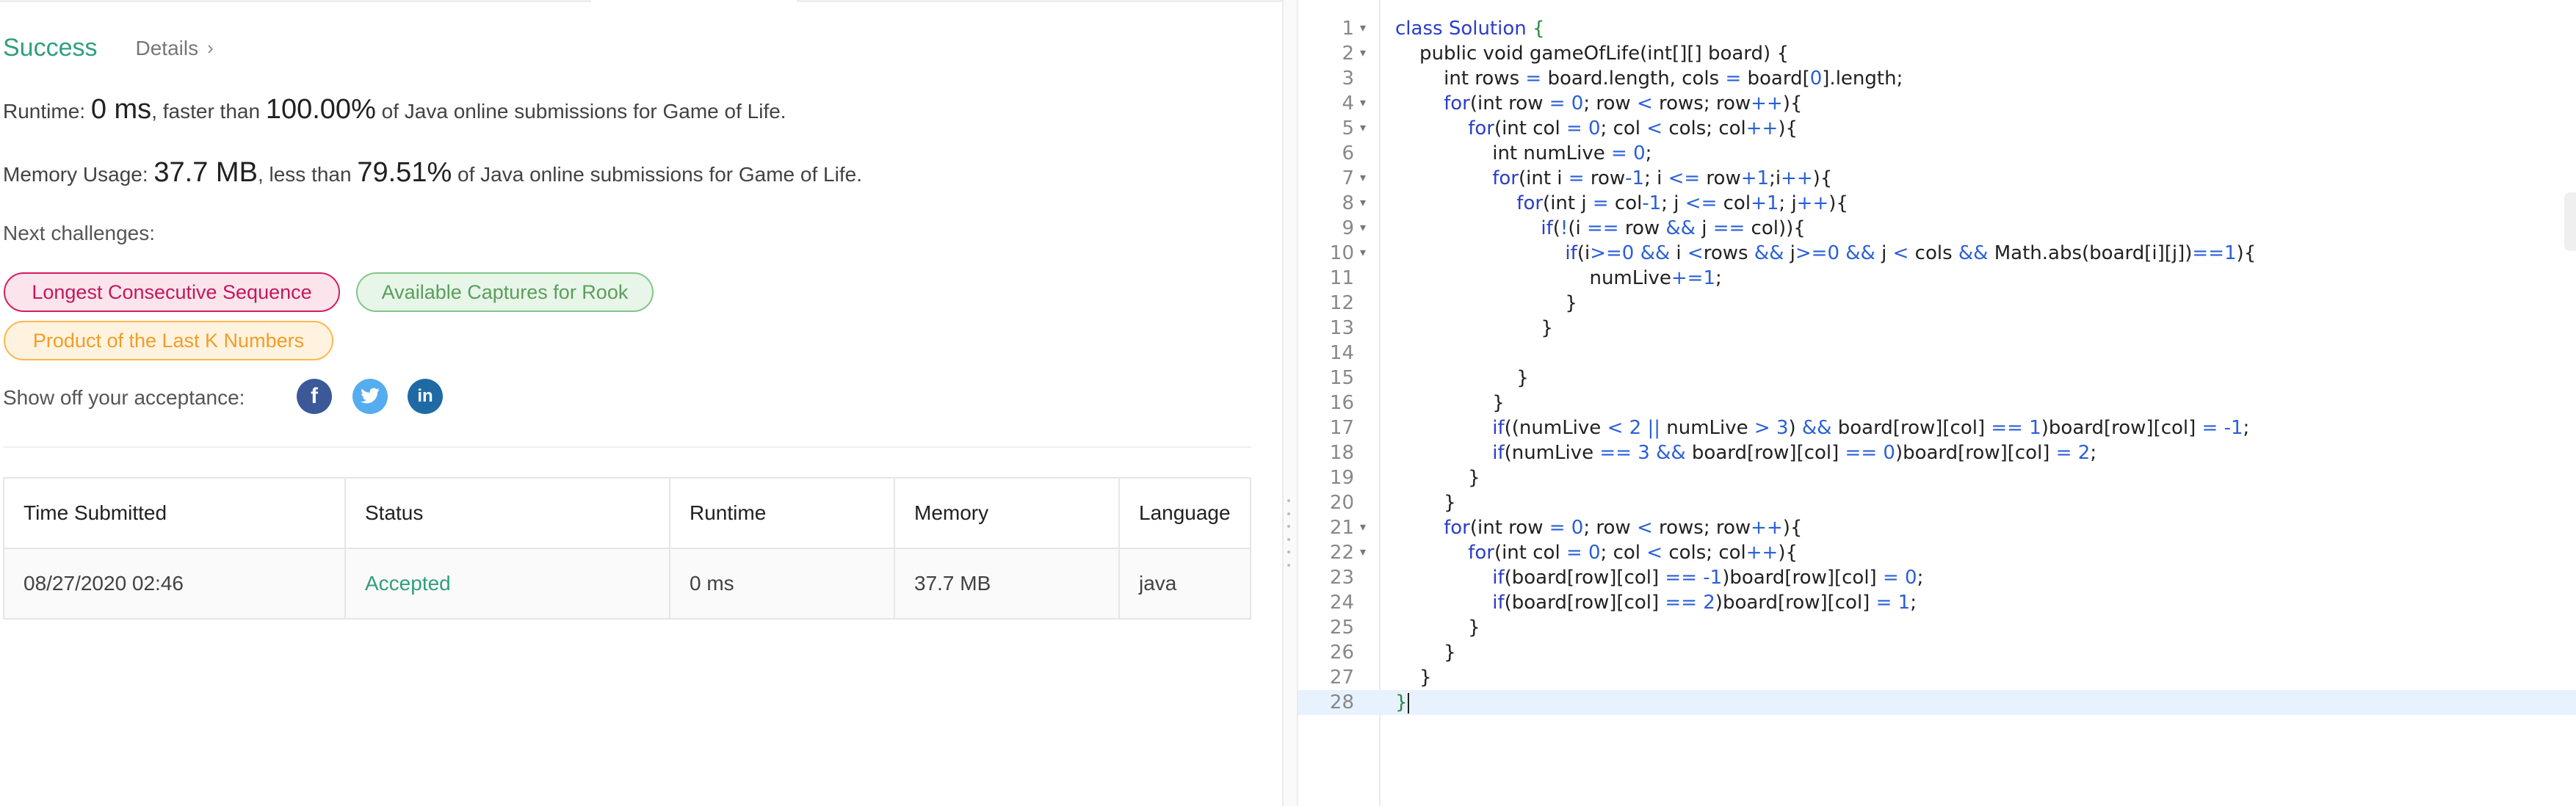 This screenshot has width=2576, height=806. I want to click on col-runtime: Runtime, so click(782, 513).